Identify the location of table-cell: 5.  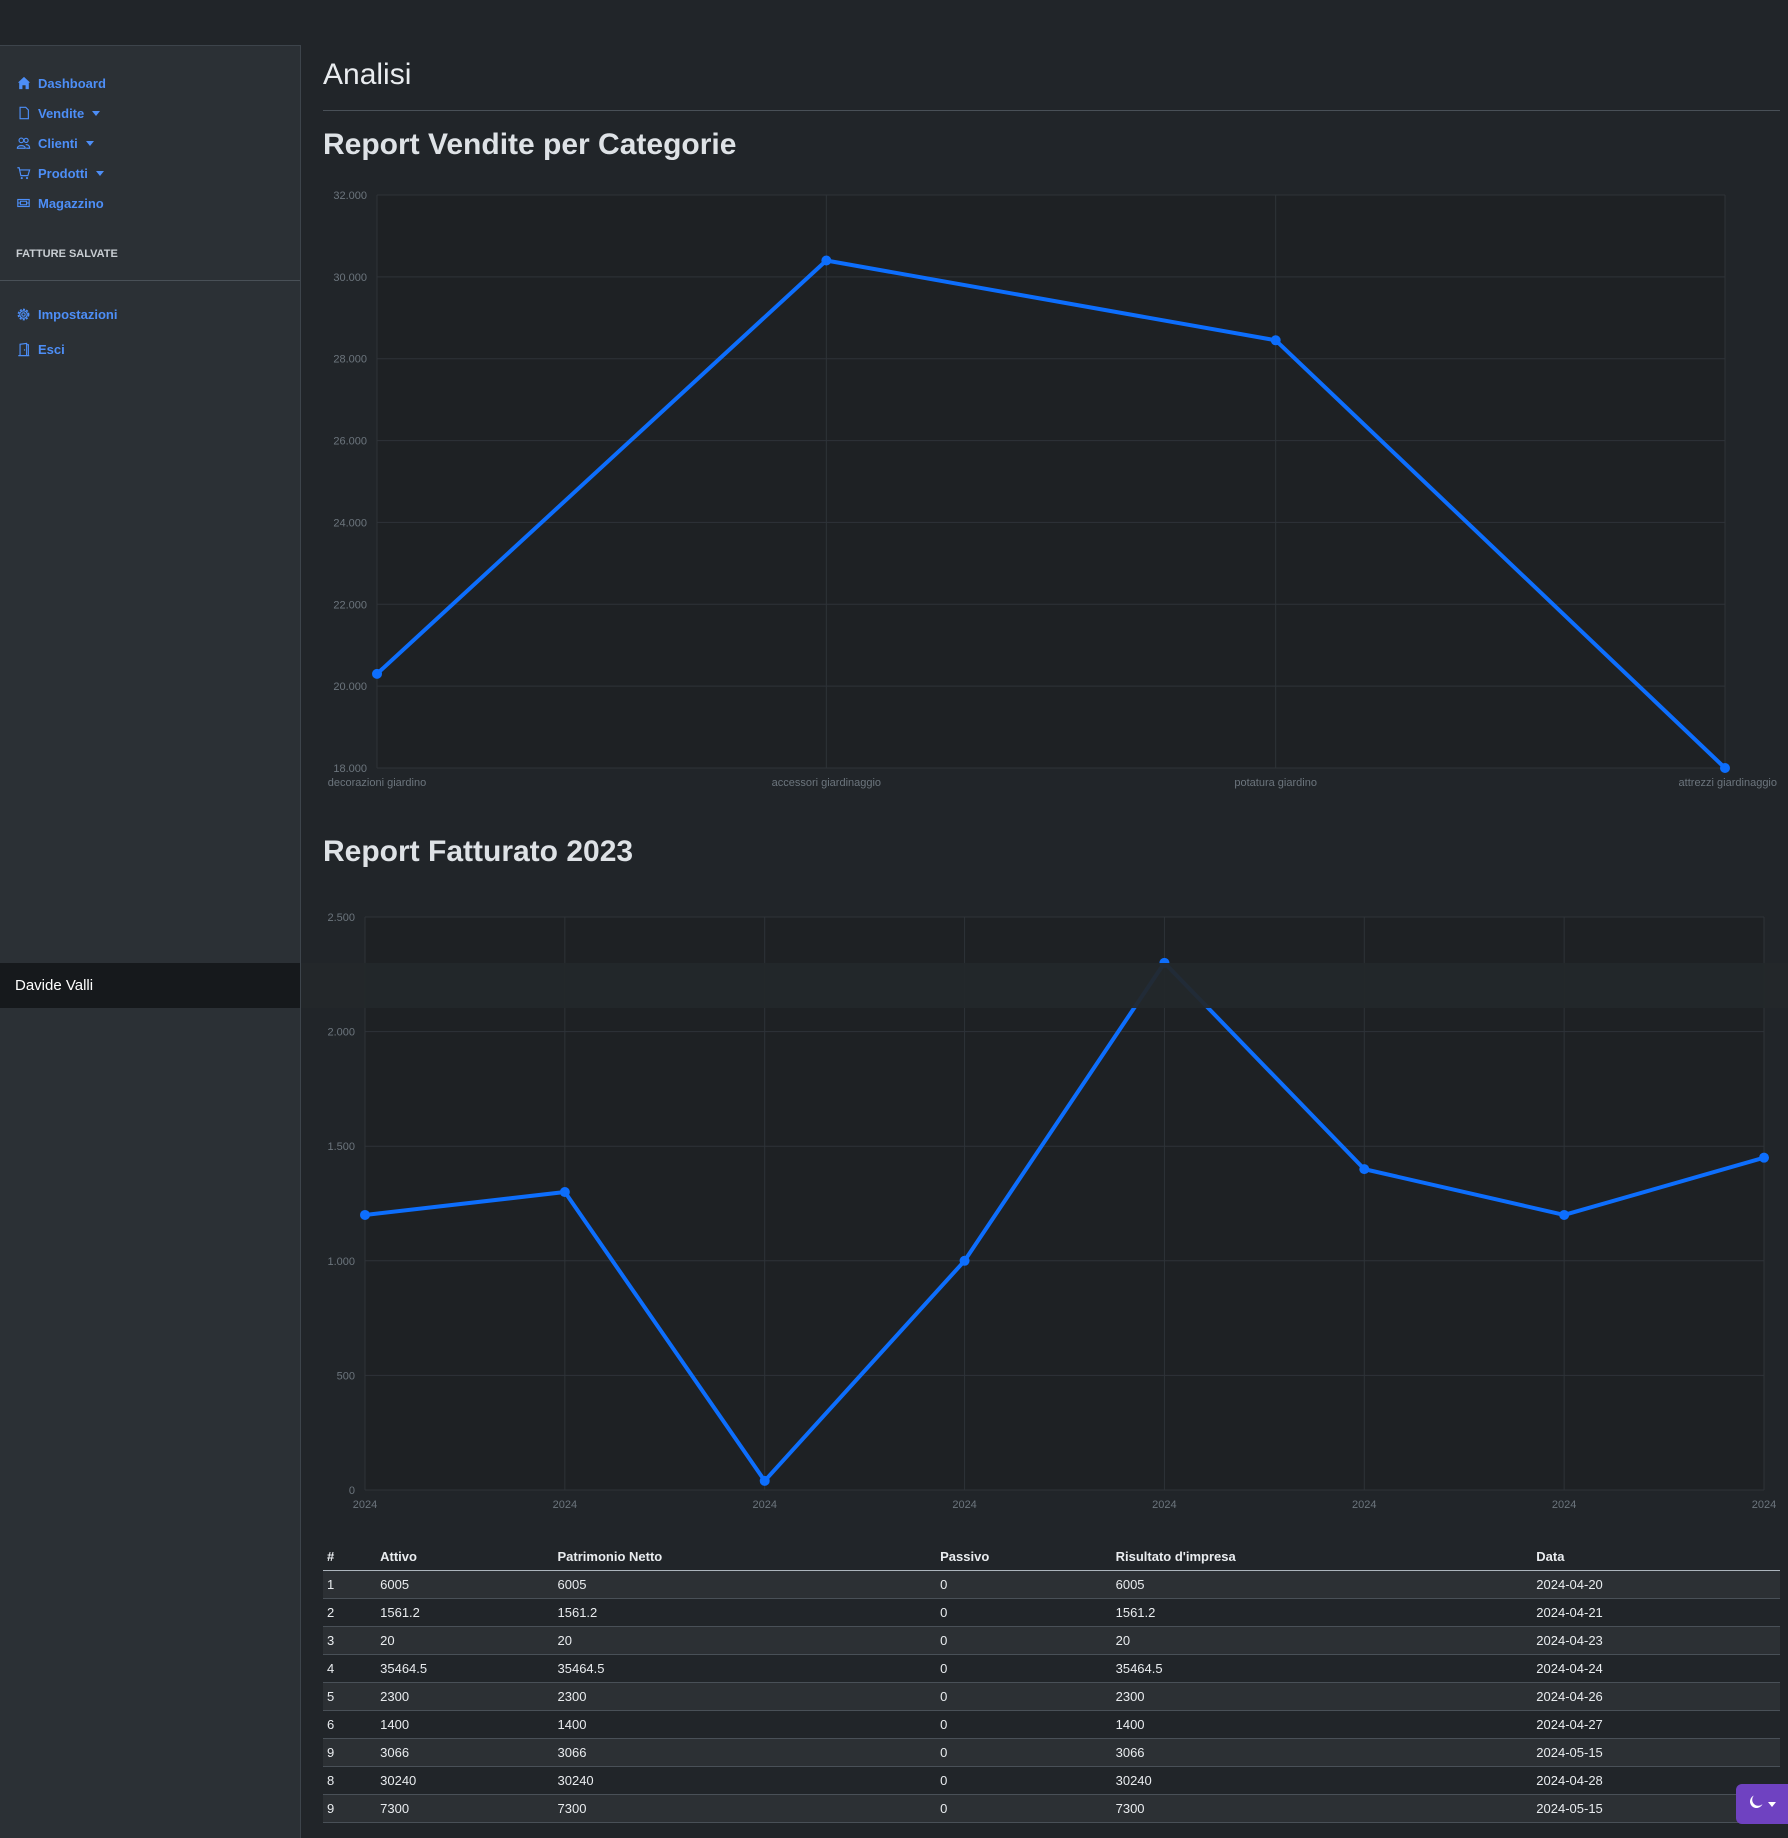
(350, 1696).